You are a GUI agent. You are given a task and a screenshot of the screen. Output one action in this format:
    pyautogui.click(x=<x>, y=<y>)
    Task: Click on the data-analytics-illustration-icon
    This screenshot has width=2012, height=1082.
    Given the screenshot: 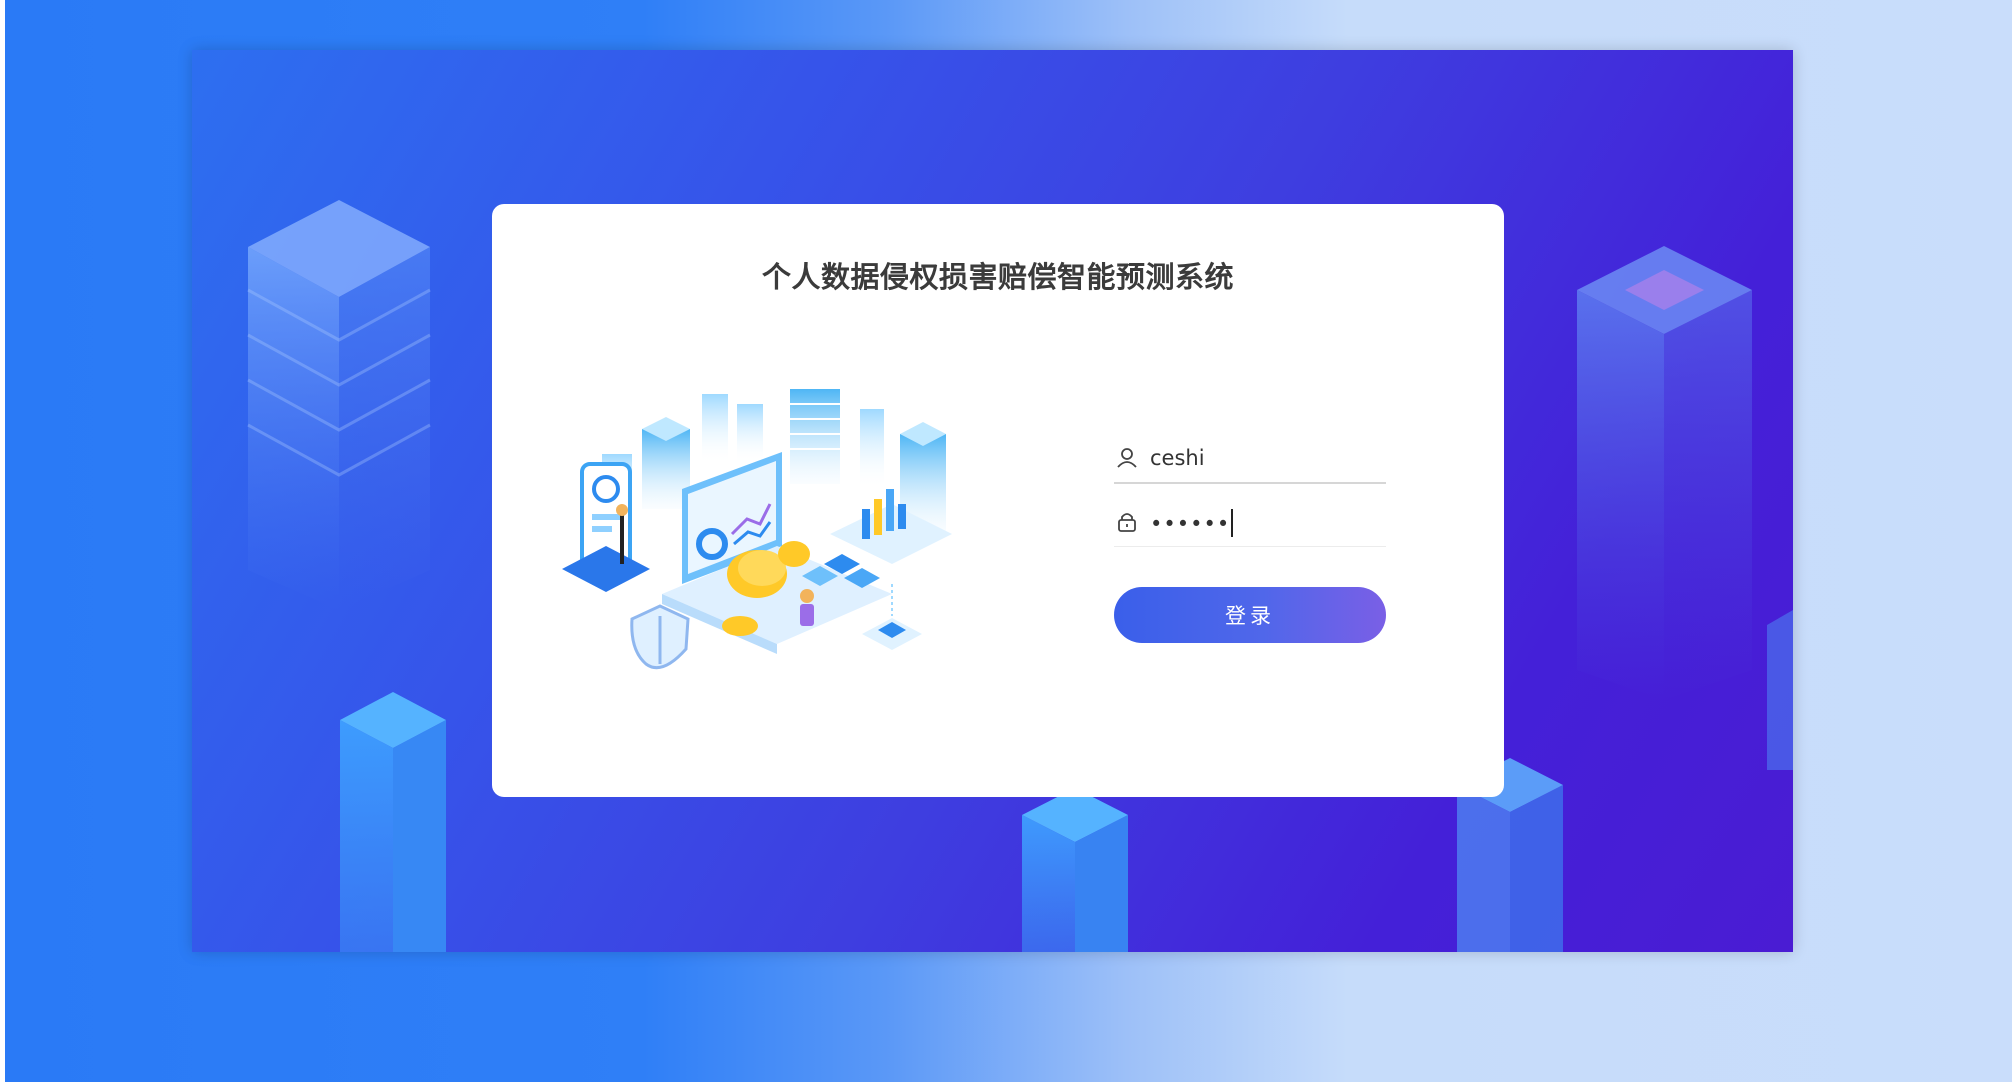 What is the action you would take?
    pyautogui.click(x=757, y=529)
    